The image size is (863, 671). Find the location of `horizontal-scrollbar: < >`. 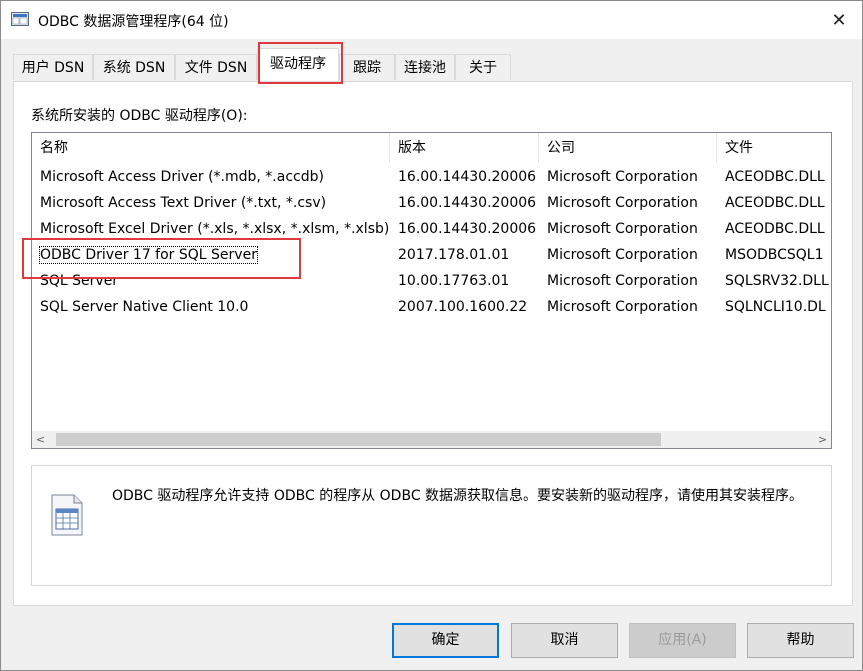

horizontal-scrollbar: < > is located at coordinates (431, 439).